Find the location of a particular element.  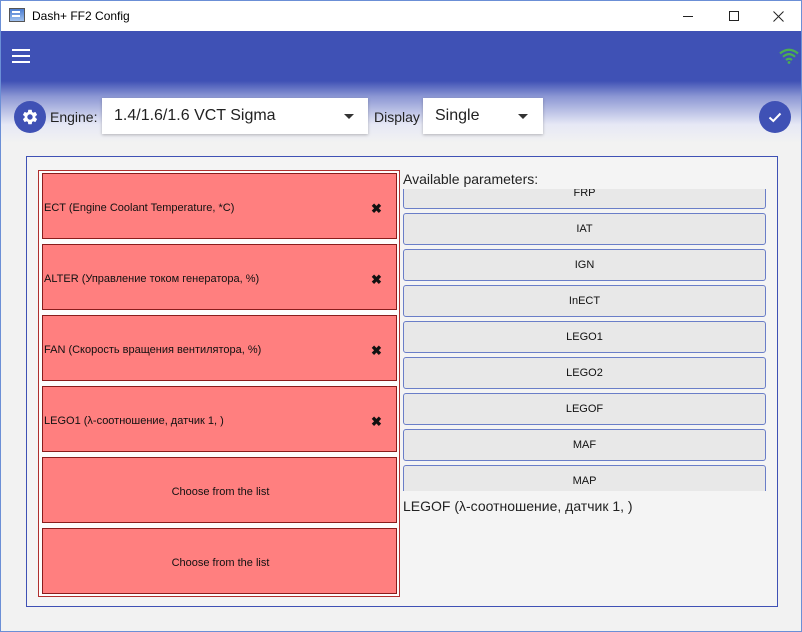

slot-label: ECT (Engine Coolant Temperature, *C) is located at coordinates (139, 208).